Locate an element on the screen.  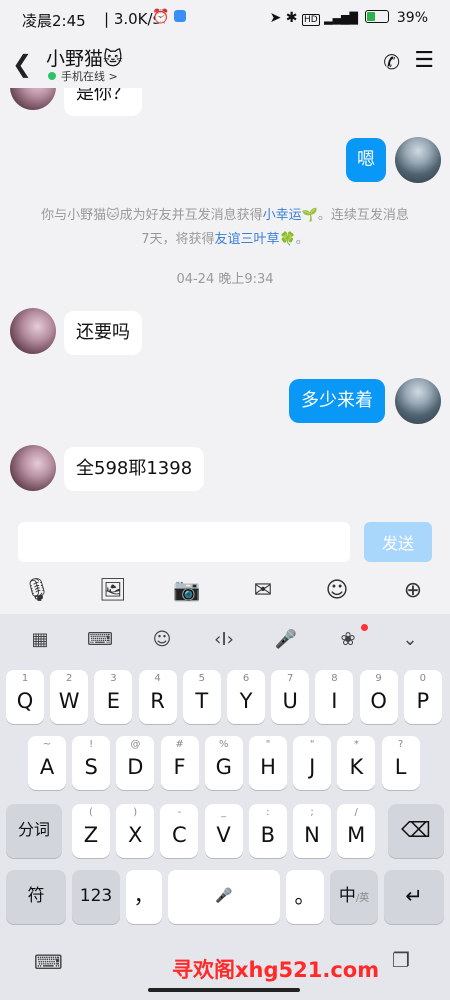
key-v: _ V is located at coordinates (223, 831).